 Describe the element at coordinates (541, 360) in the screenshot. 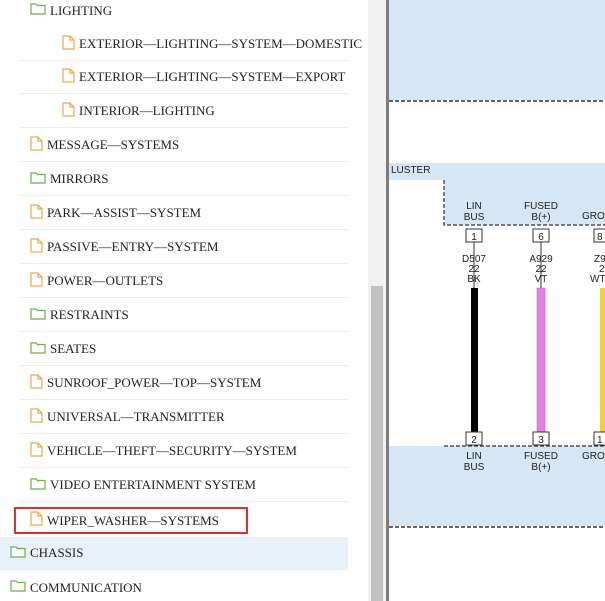

I see `wire-violet` at that location.